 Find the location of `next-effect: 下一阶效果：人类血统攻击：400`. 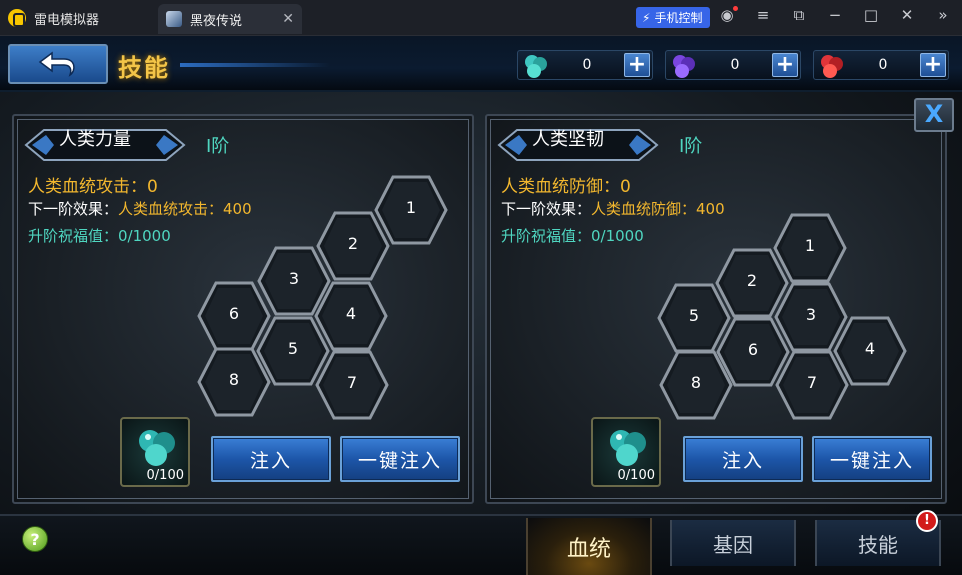

next-effect: 下一阶效果：人类血统攻击：400 is located at coordinates (140, 208).